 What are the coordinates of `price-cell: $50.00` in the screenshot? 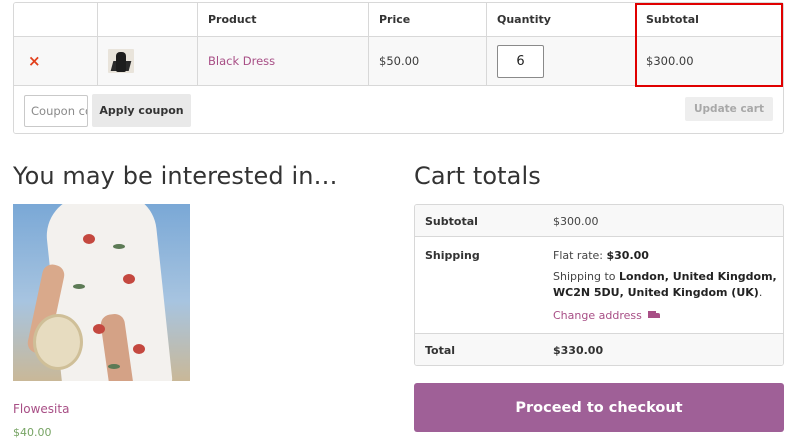 It's located at (428, 61).